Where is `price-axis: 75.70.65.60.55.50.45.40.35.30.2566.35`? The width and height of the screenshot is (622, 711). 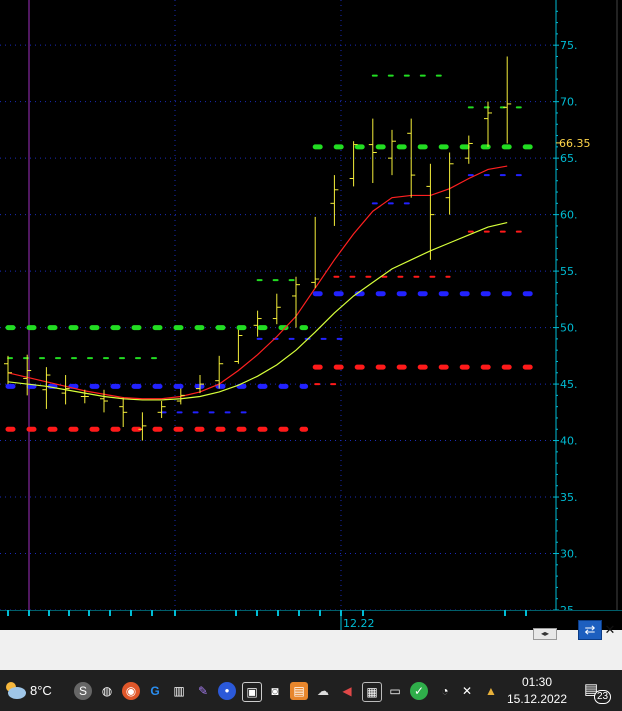 price-axis: 75.70.65.60.55.50.45.40.35.30.2566.35 is located at coordinates (572, 305).